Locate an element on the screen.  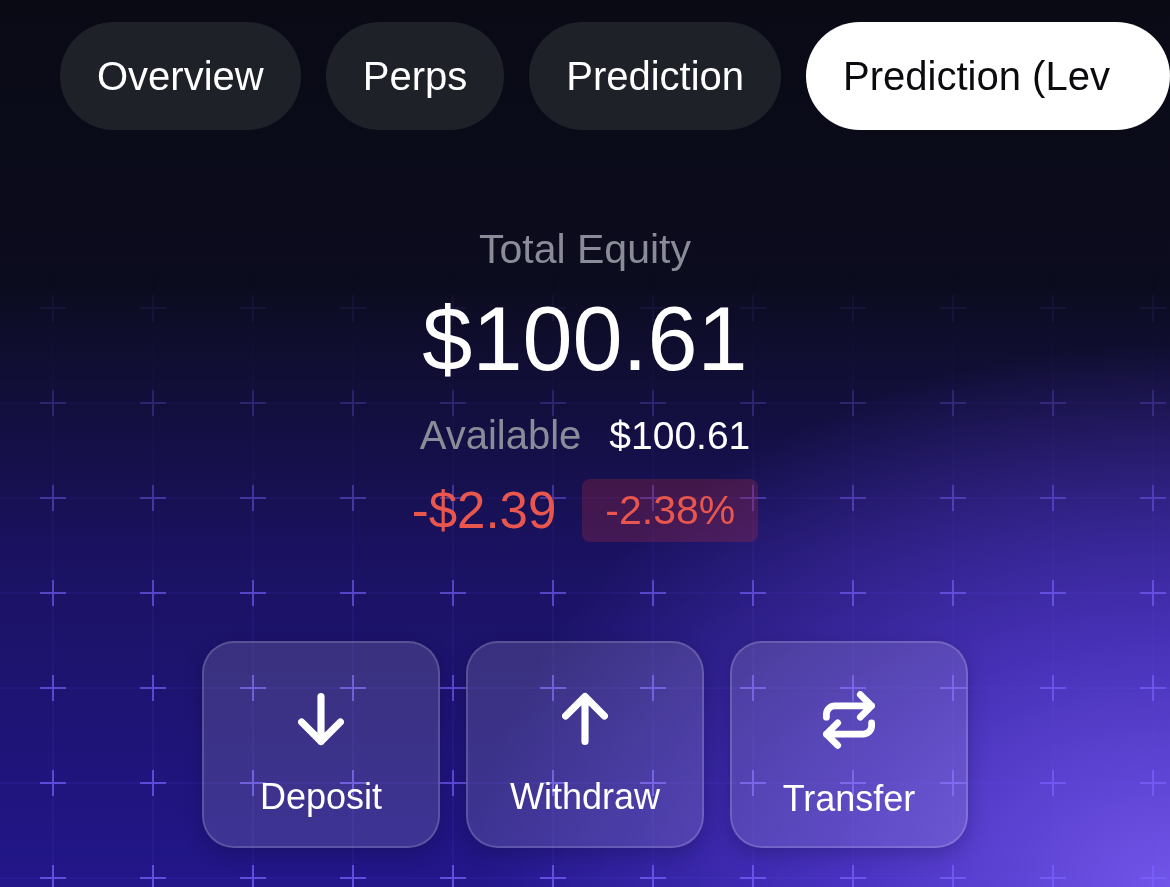
tab: Prediction (Lev is located at coordinates (988, 76).